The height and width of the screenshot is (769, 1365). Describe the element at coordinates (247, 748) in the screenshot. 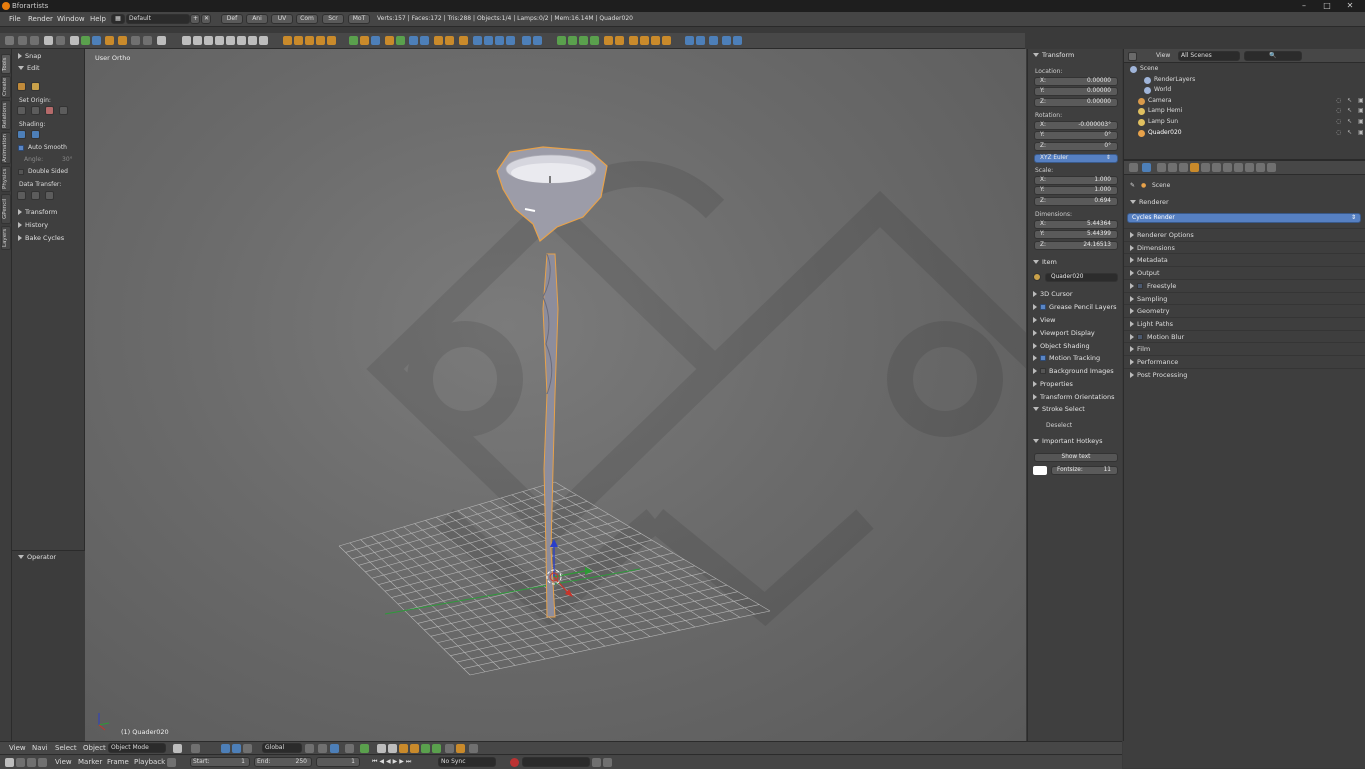

I see `manipulator-scale-icon` at that location.